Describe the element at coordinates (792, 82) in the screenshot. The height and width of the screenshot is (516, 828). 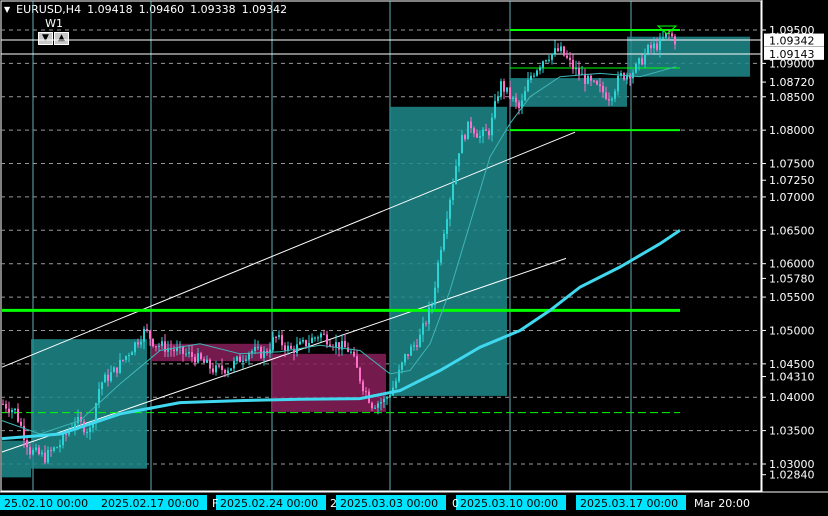
I see `price-tick-label: 1.08720` at that location.